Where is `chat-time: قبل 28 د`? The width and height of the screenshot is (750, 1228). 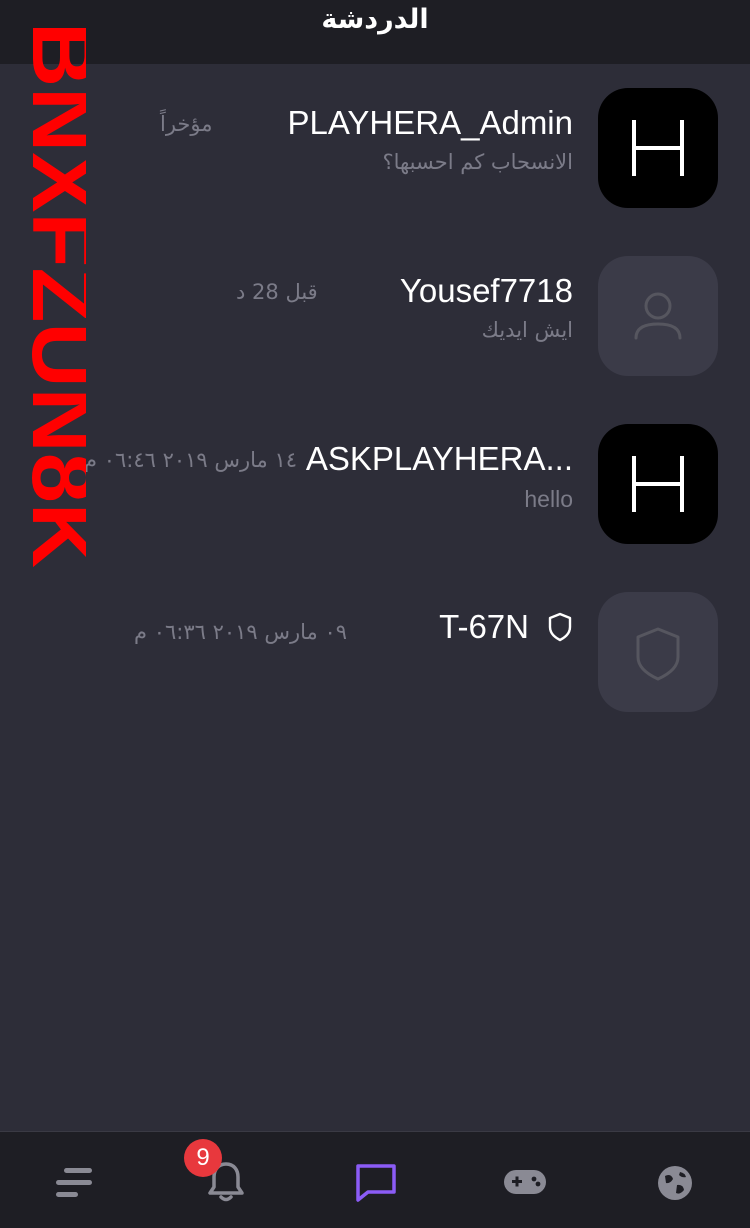 chat-time: قبل 28 د is located at coordinates (277, 292).